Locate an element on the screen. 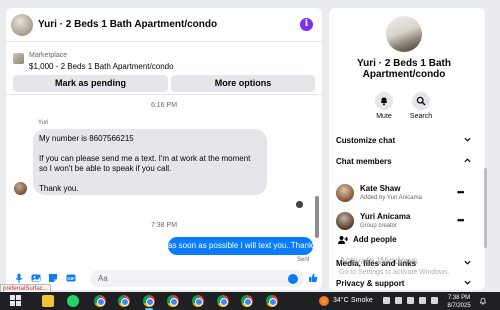  member-subtitle: Group creator is located at coordinates (379, 226).